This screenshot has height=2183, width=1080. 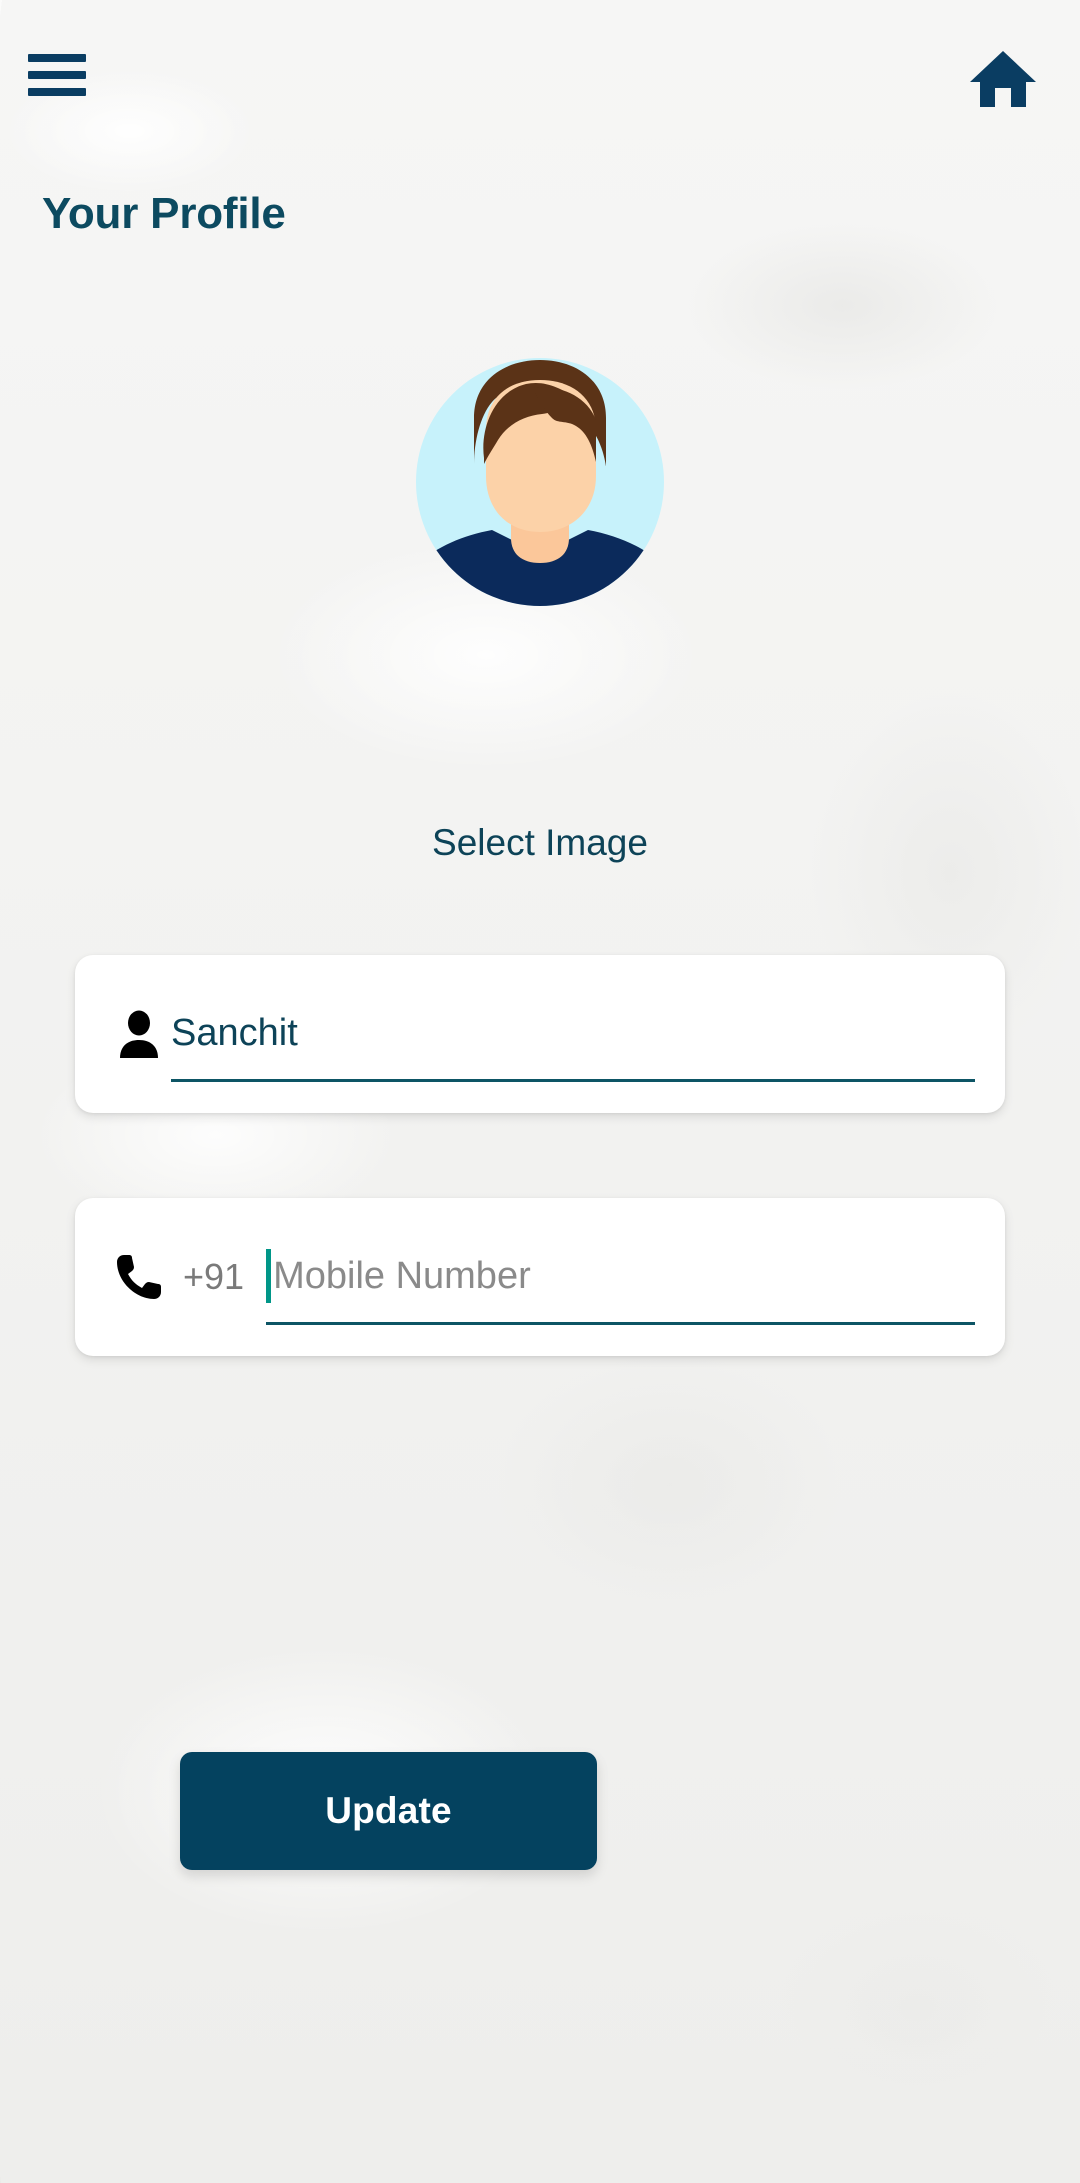 I want to click on phone-icon-glyph, so click(x=139, y=1277).